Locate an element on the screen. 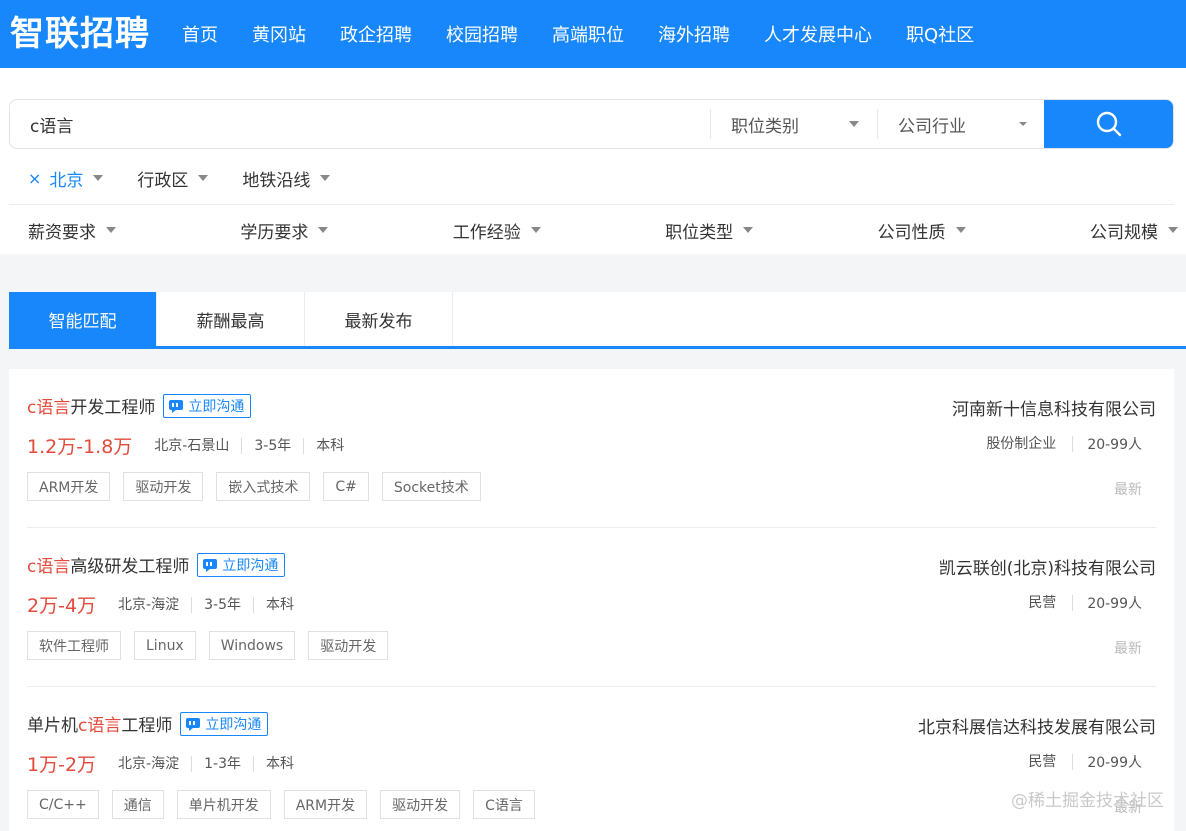  title-suffix: 工程师 is located at coordinates (147, 726).